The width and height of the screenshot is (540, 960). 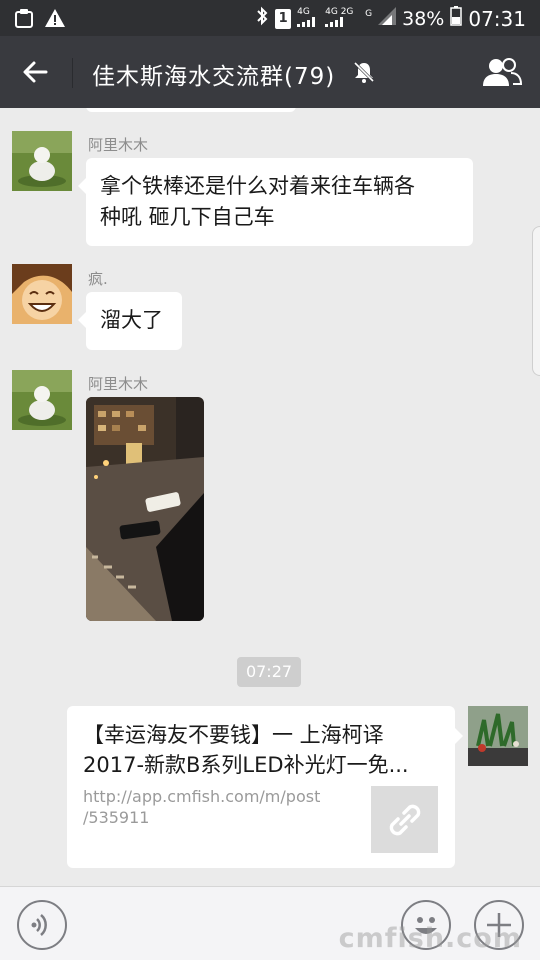 I want to click on message-line: 拿个铁棒还是什么对着来往车辆各, so click(x=257, y=186).